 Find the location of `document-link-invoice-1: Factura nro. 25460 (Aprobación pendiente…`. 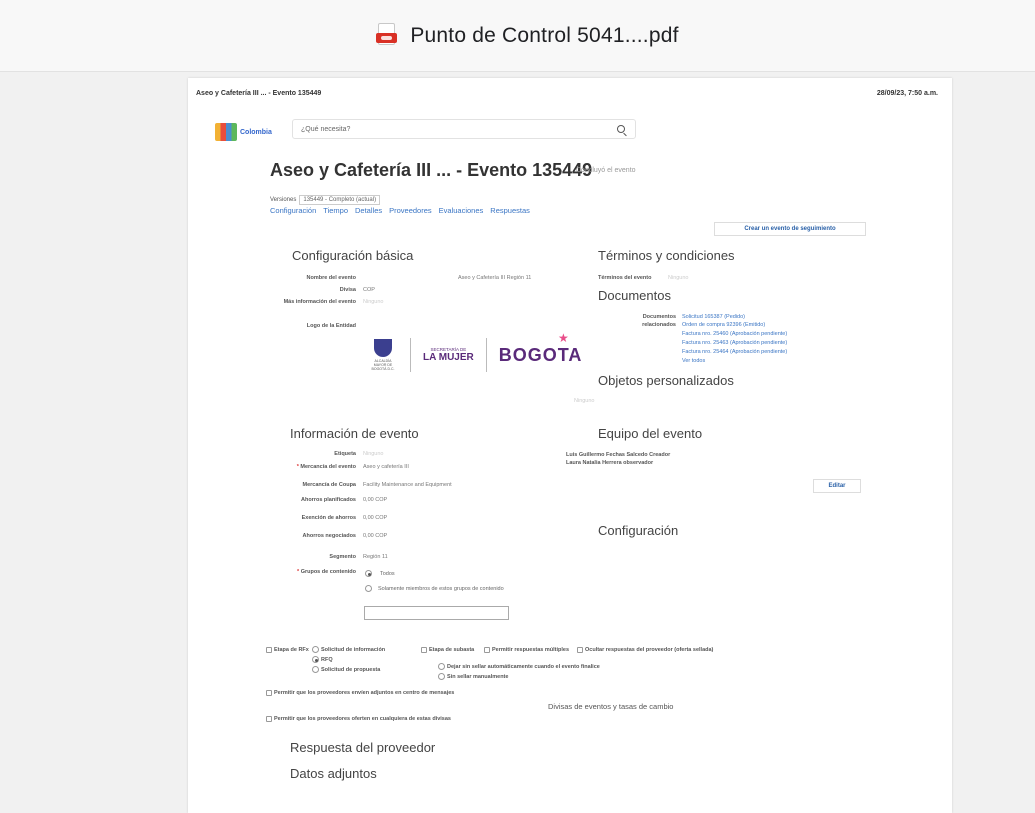

document-link-invoice-1: Factura nro. 25460 (Aprobación pendiente… is located at coordinates (734, 334).